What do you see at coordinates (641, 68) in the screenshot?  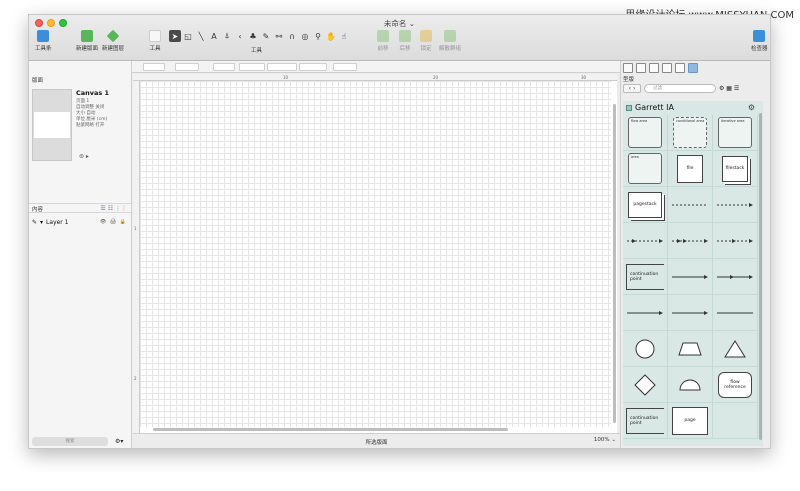 I see `text-tab-icon` at bounding box center [641, 68].